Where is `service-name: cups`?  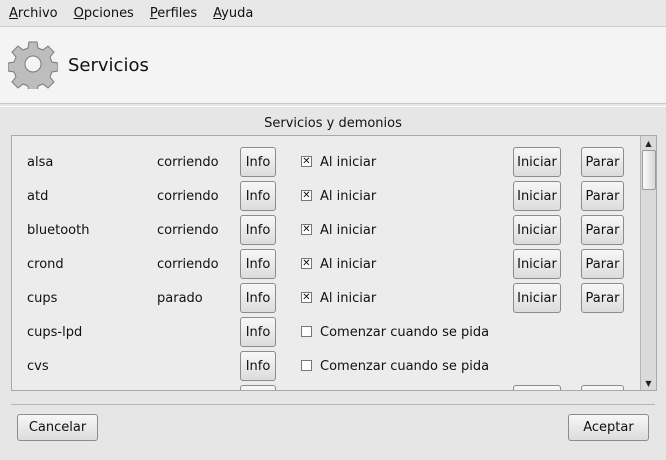
service-name: cups is located at coordinates (42, 298).